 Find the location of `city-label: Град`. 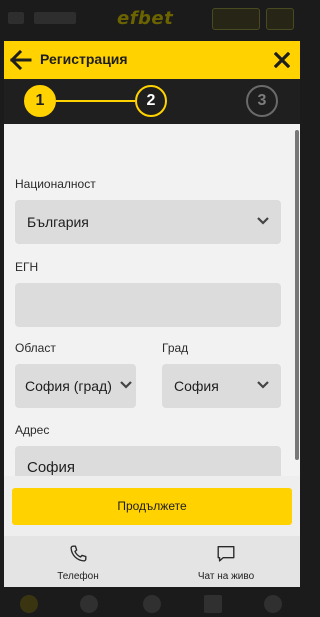

city-label: Град is located at coordinates (175, 348).